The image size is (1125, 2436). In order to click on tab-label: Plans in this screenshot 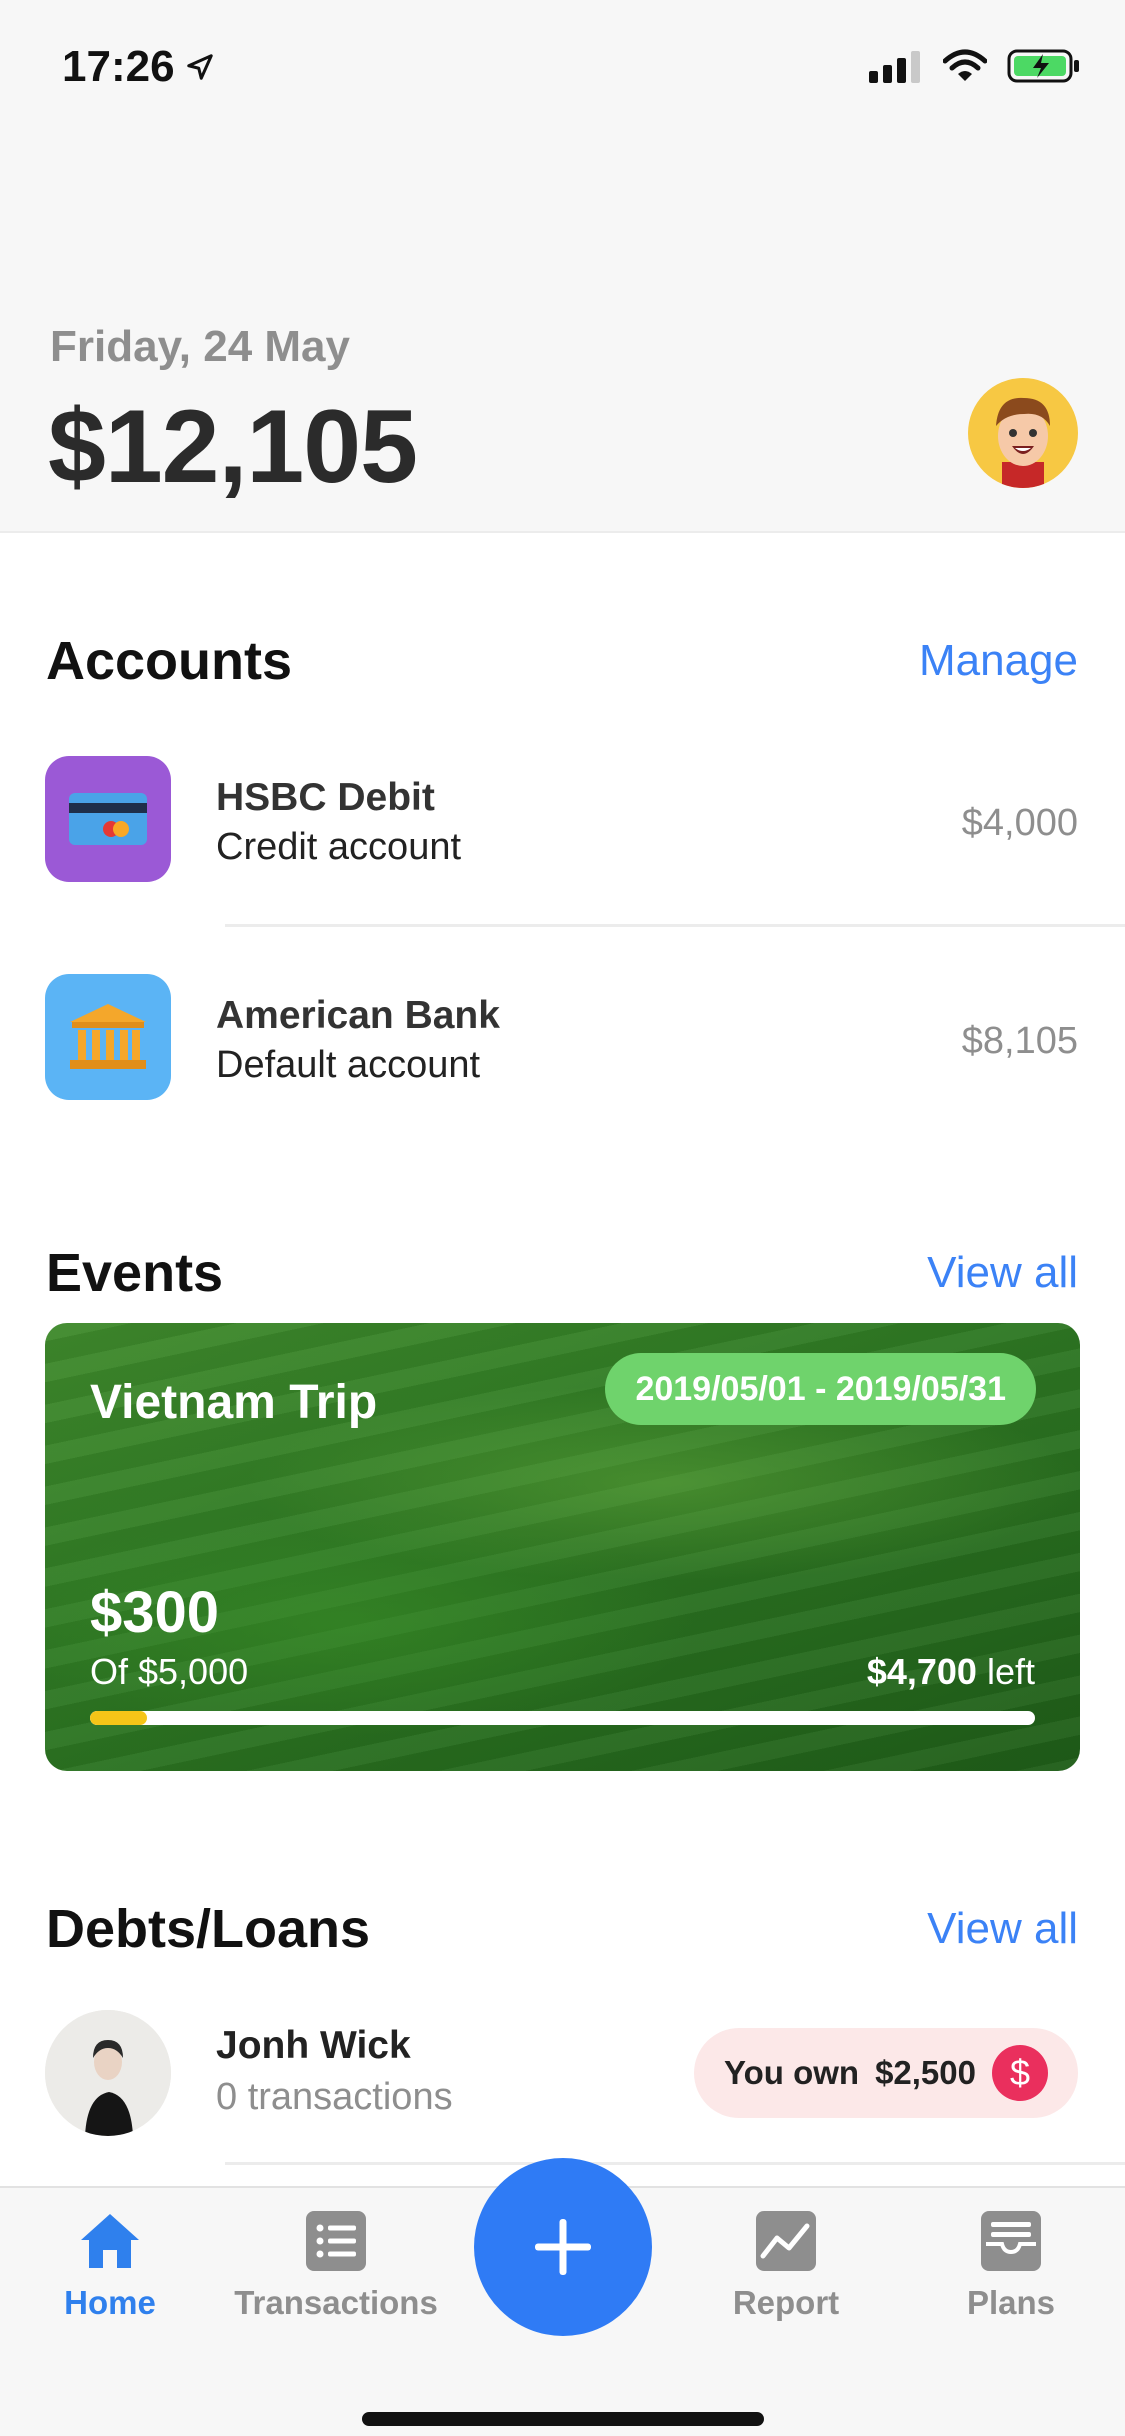, I will do `click(1011, 2302)`.